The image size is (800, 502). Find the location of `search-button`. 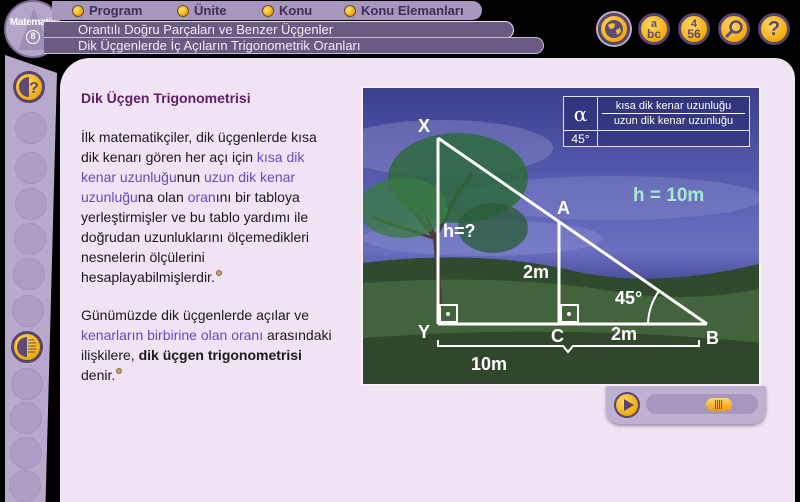

search-button is located at coordinates (734, 29).